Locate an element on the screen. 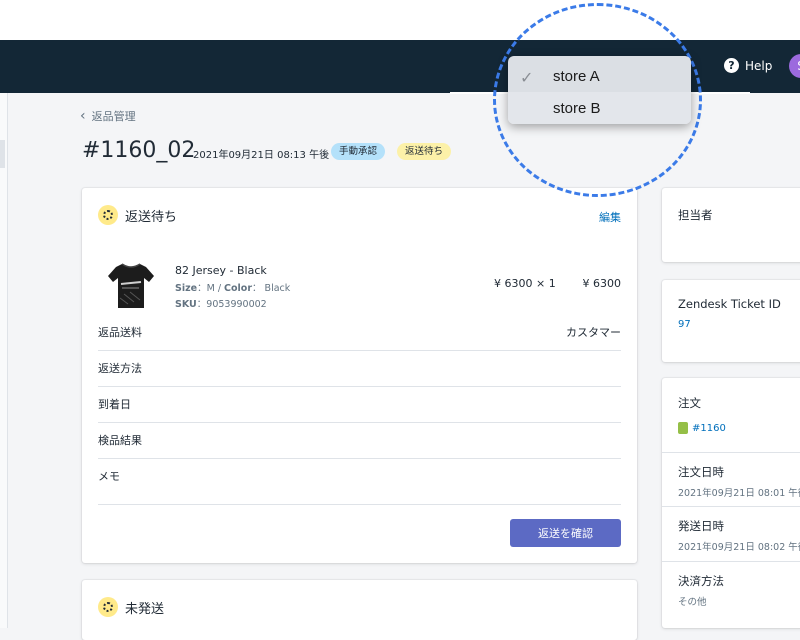 The image size is (800, 640). edit-link: 編集 is located at coordinates (610, 217).